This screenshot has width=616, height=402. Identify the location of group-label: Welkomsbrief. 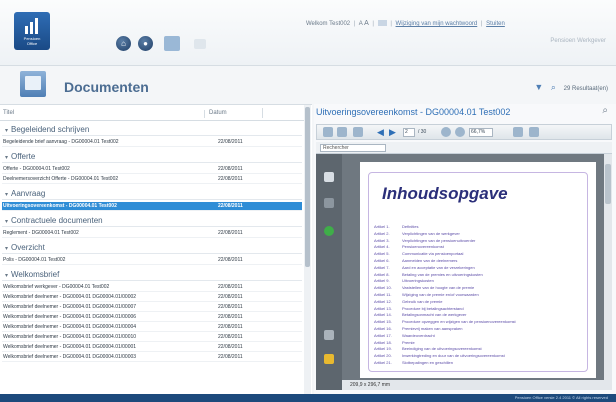
(35, 274).